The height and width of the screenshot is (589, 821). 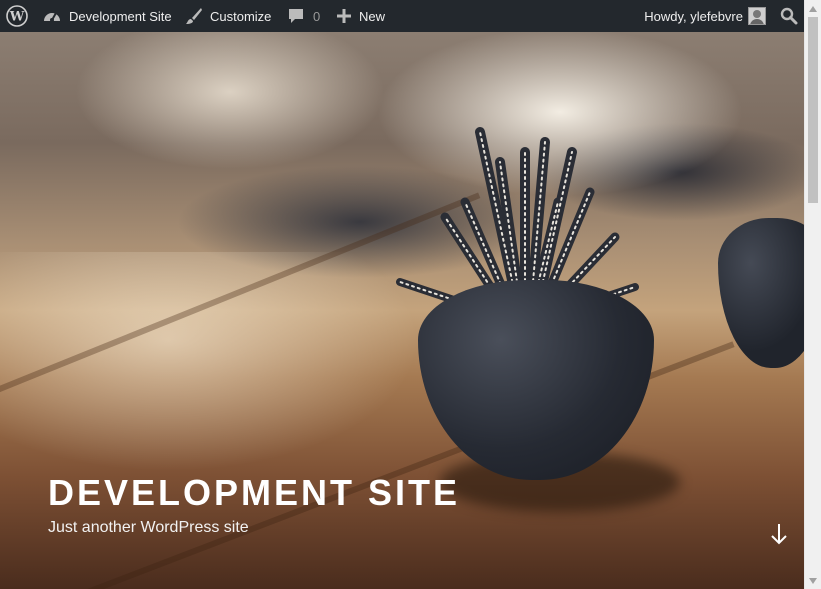 What do you see at coordinates (254, 493) in the screenshot?
I see `site-title: DEVELOPMENT SITE` at bounding box center [254, 493].